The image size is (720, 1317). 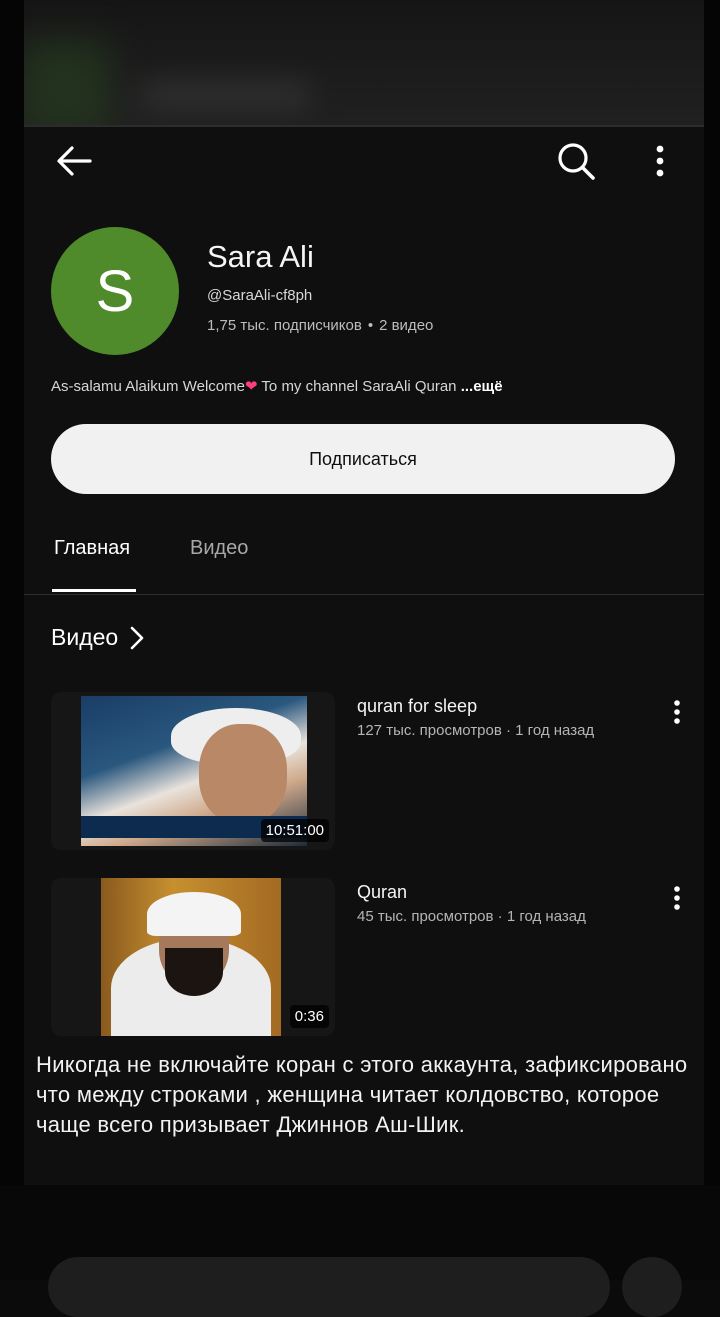 I want to click on channel-name: Sara Ali, so click(x=260, y=256).